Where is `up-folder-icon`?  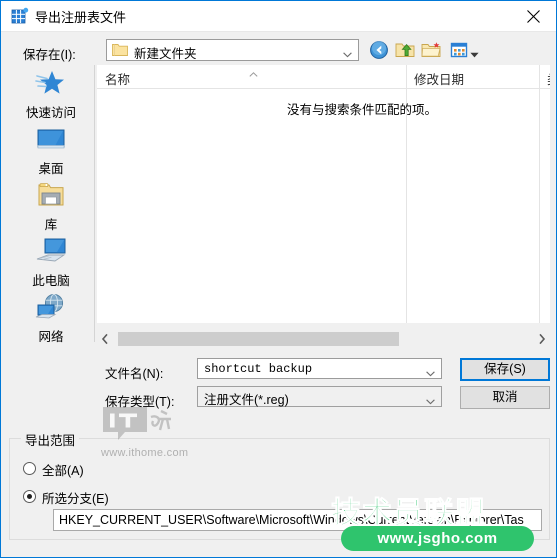
up-folder-icon is located at coordinates (405, 50).